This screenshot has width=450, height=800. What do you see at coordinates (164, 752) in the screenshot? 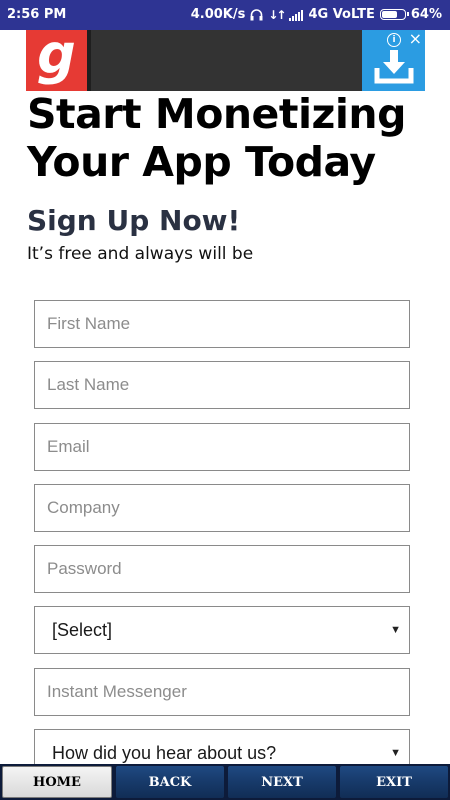
I see `hear-about-value: How did you hear about us?` at bounding box center [164, 752].